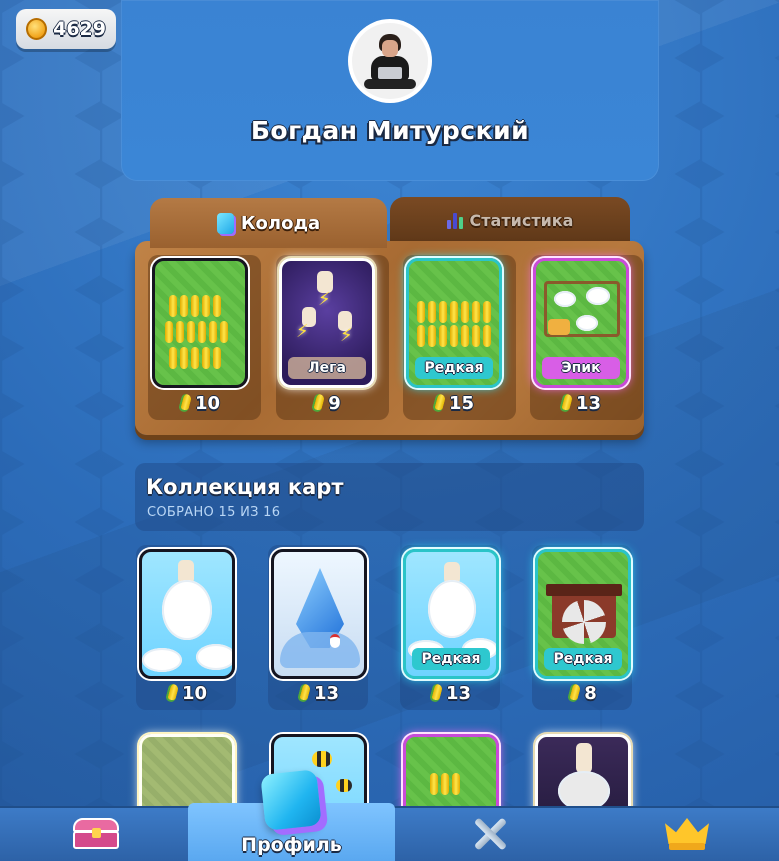  What do you see at coordinates (581, 403) in the screenshot?
I see `deck-card-cost: 13` at bounding box center [581, 403].